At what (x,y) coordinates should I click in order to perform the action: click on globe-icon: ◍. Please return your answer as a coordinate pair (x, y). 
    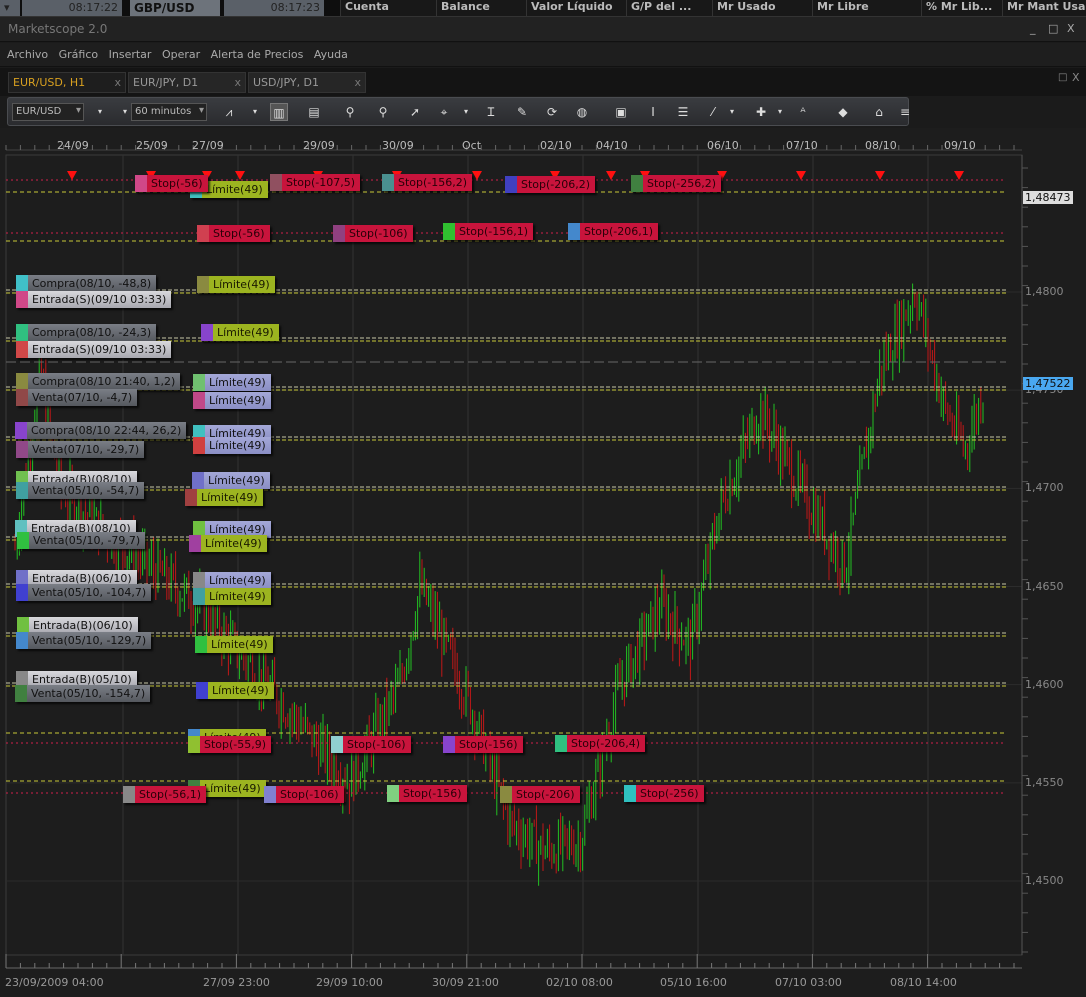
    Looking at the image, I should click on (582, 112).